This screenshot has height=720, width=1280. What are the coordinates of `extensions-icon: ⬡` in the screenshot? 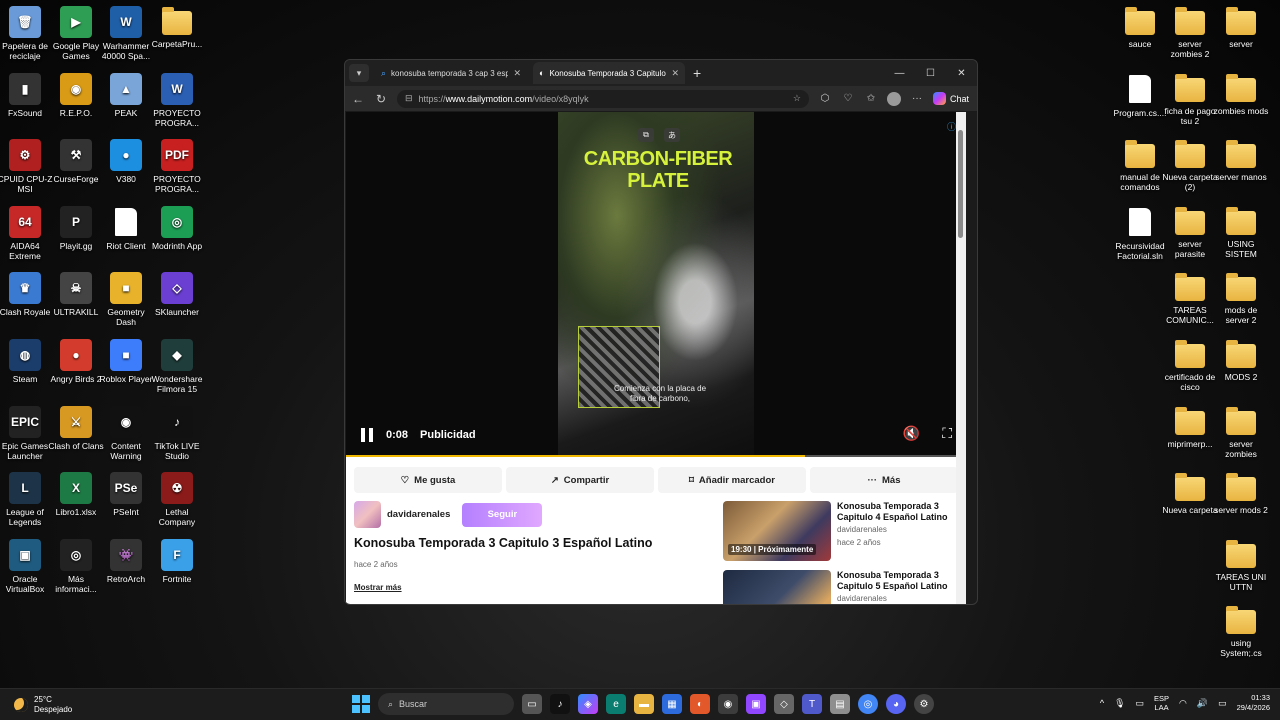 It's located at (825, 98).